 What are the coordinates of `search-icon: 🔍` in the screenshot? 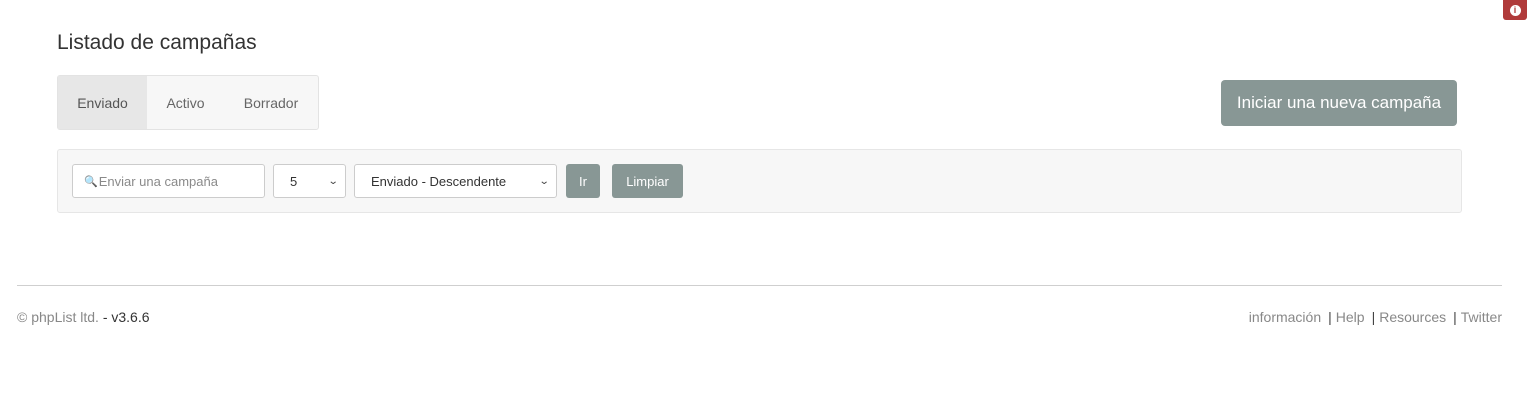 It's located at (91, 181).